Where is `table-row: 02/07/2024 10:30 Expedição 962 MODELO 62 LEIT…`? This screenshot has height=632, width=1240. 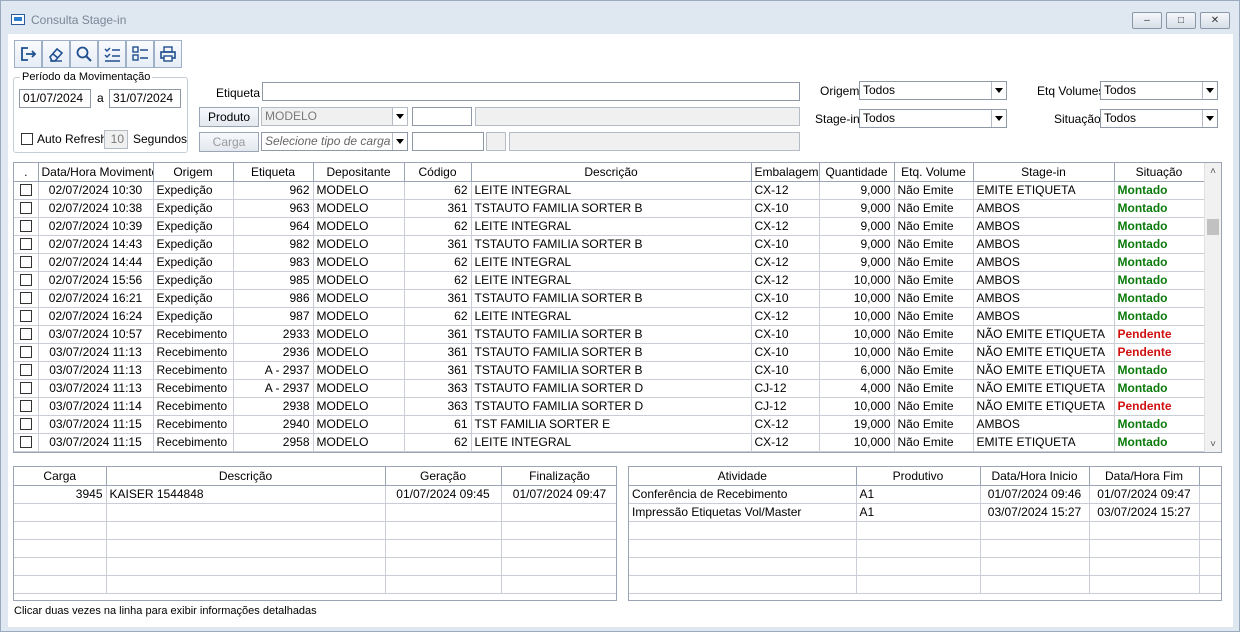 table-row: 02/07/2024 10:30 Expedição 962 MODELO 62 LEIT… is located at coordinates (609, 190).